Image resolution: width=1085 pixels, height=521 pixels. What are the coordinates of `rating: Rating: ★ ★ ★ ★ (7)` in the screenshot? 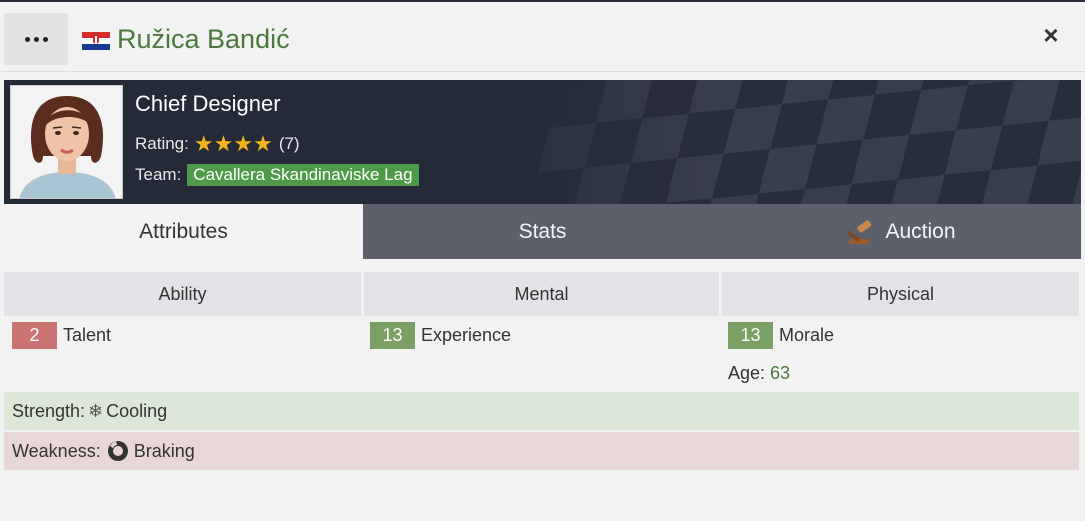 It's located at (217, 143).